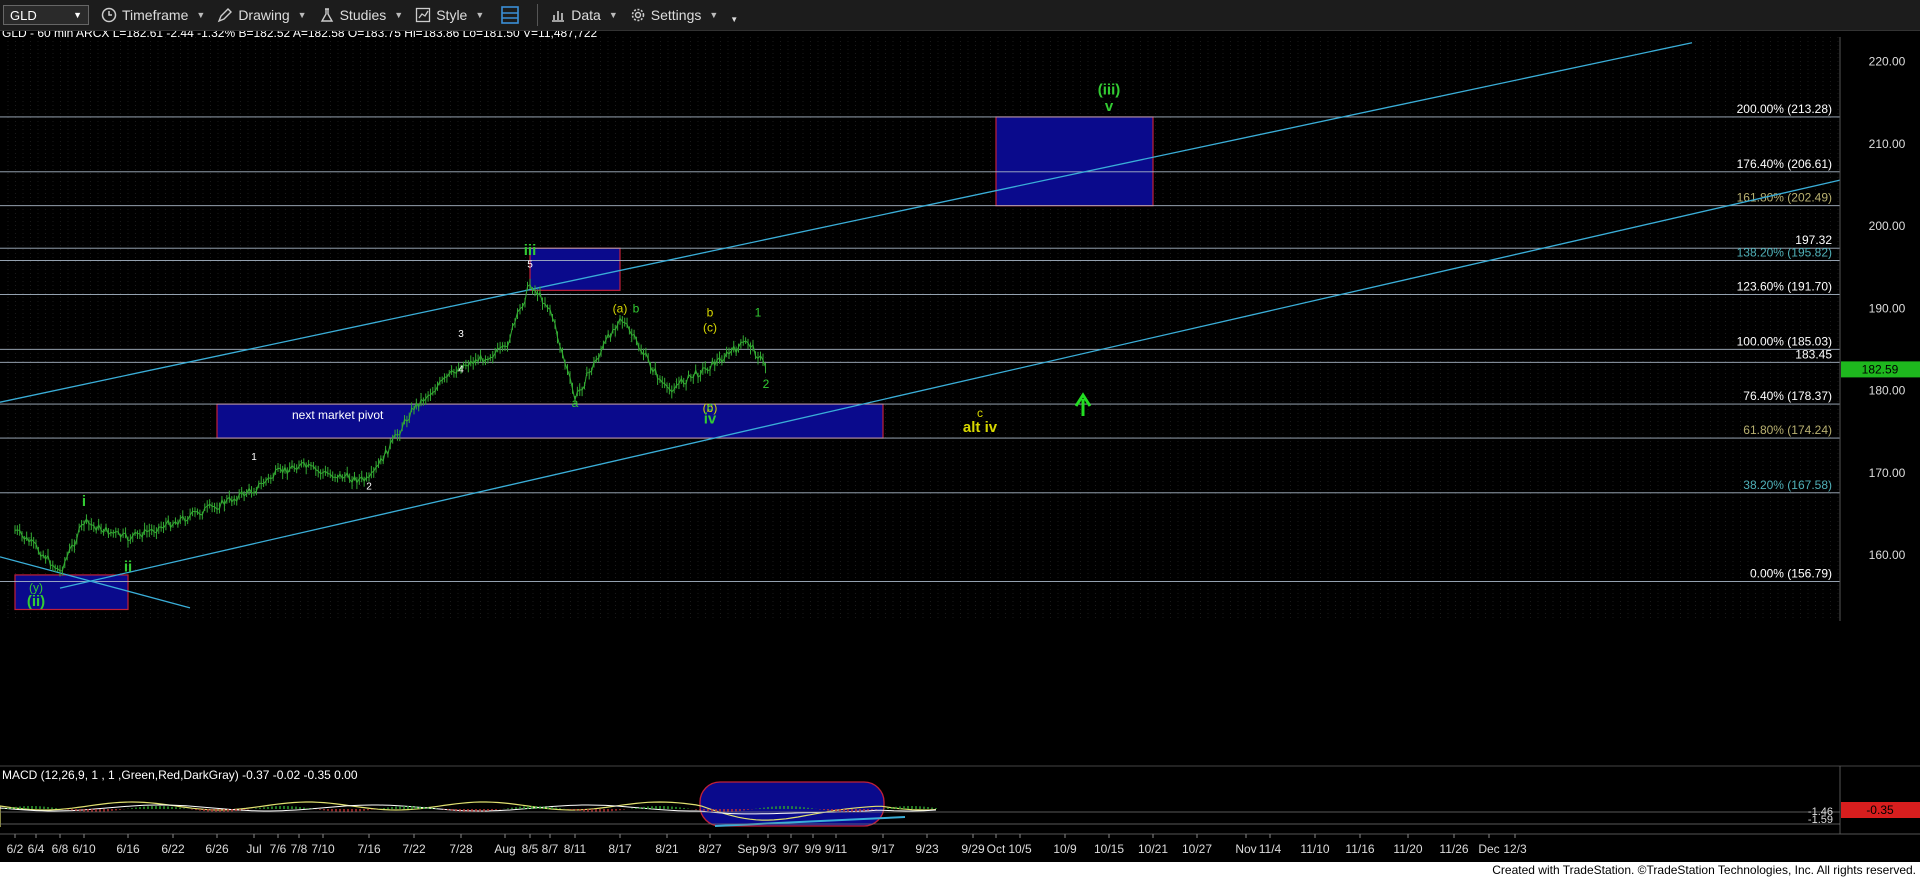 The image size is (1920, 879). I want to click on y-tick-label: 220.00, so click(1887, 62).